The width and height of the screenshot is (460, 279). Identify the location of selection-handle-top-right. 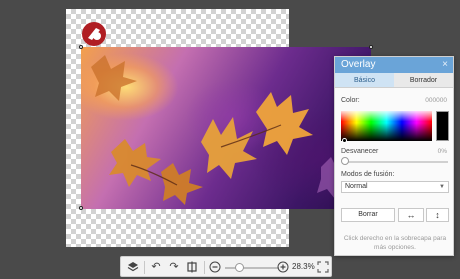
(371, 47).